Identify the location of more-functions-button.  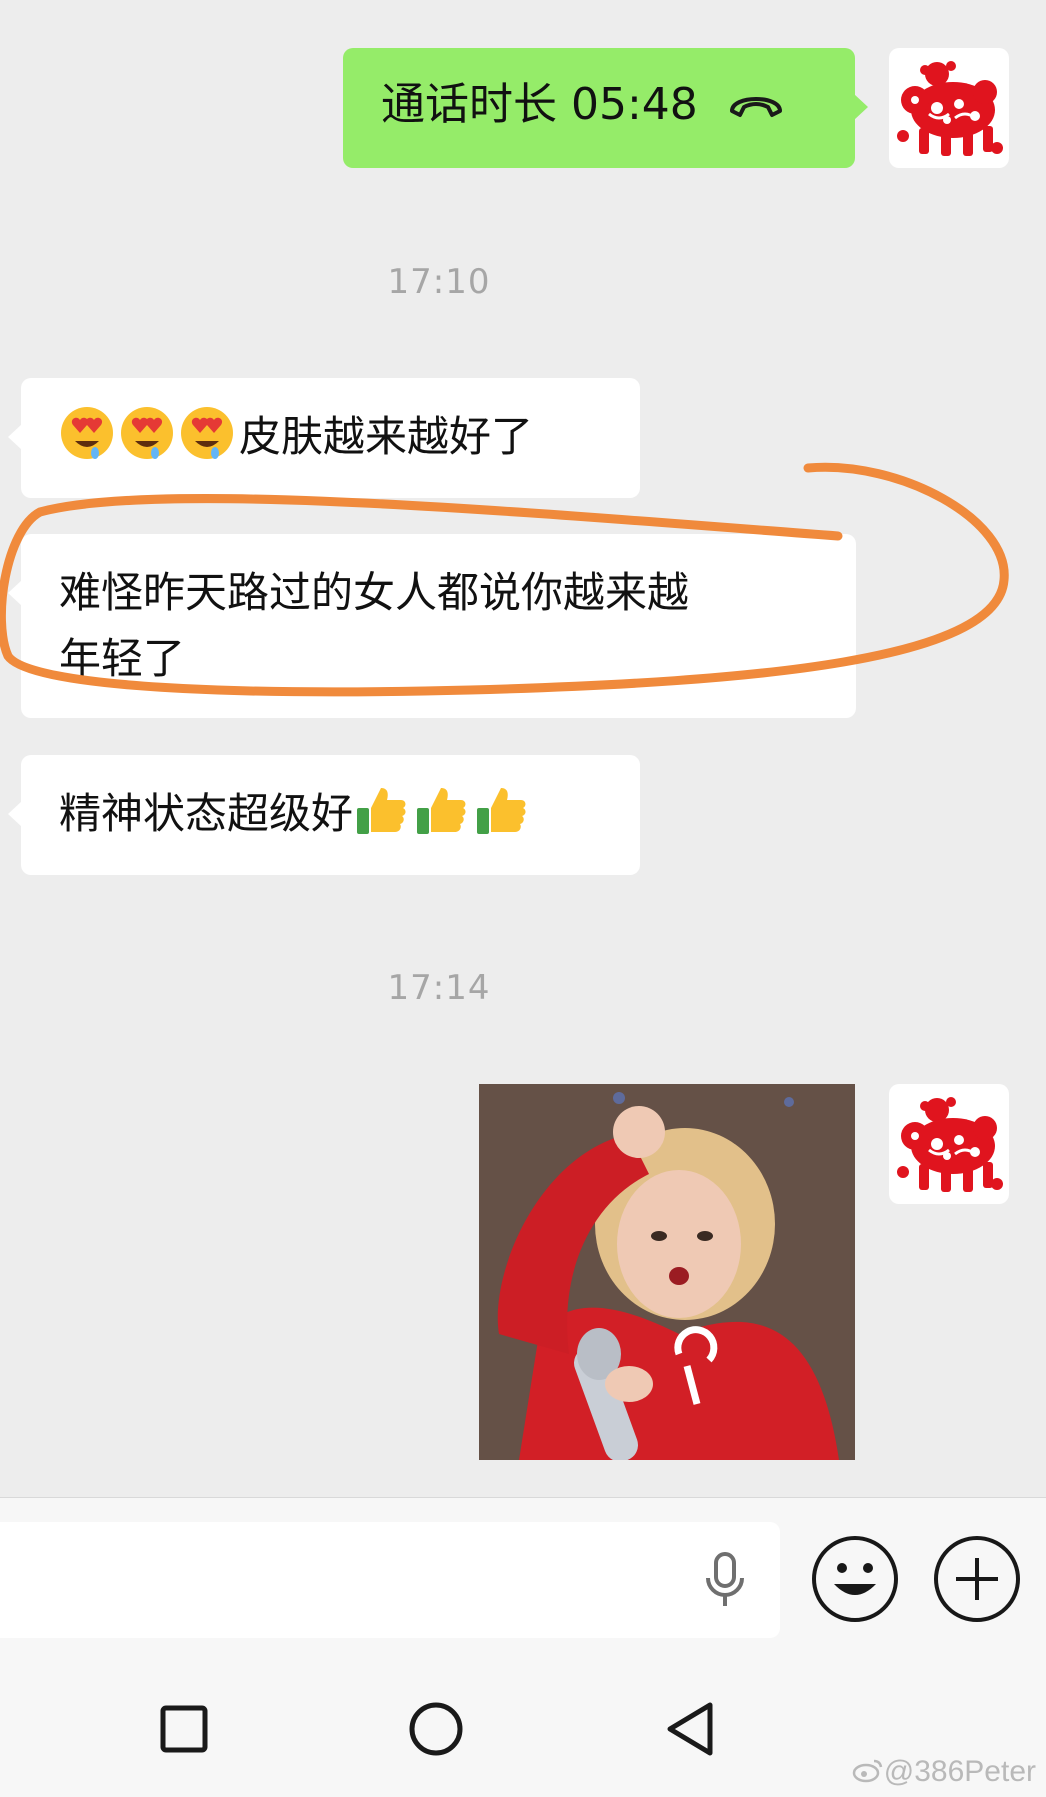
(977, 1579).